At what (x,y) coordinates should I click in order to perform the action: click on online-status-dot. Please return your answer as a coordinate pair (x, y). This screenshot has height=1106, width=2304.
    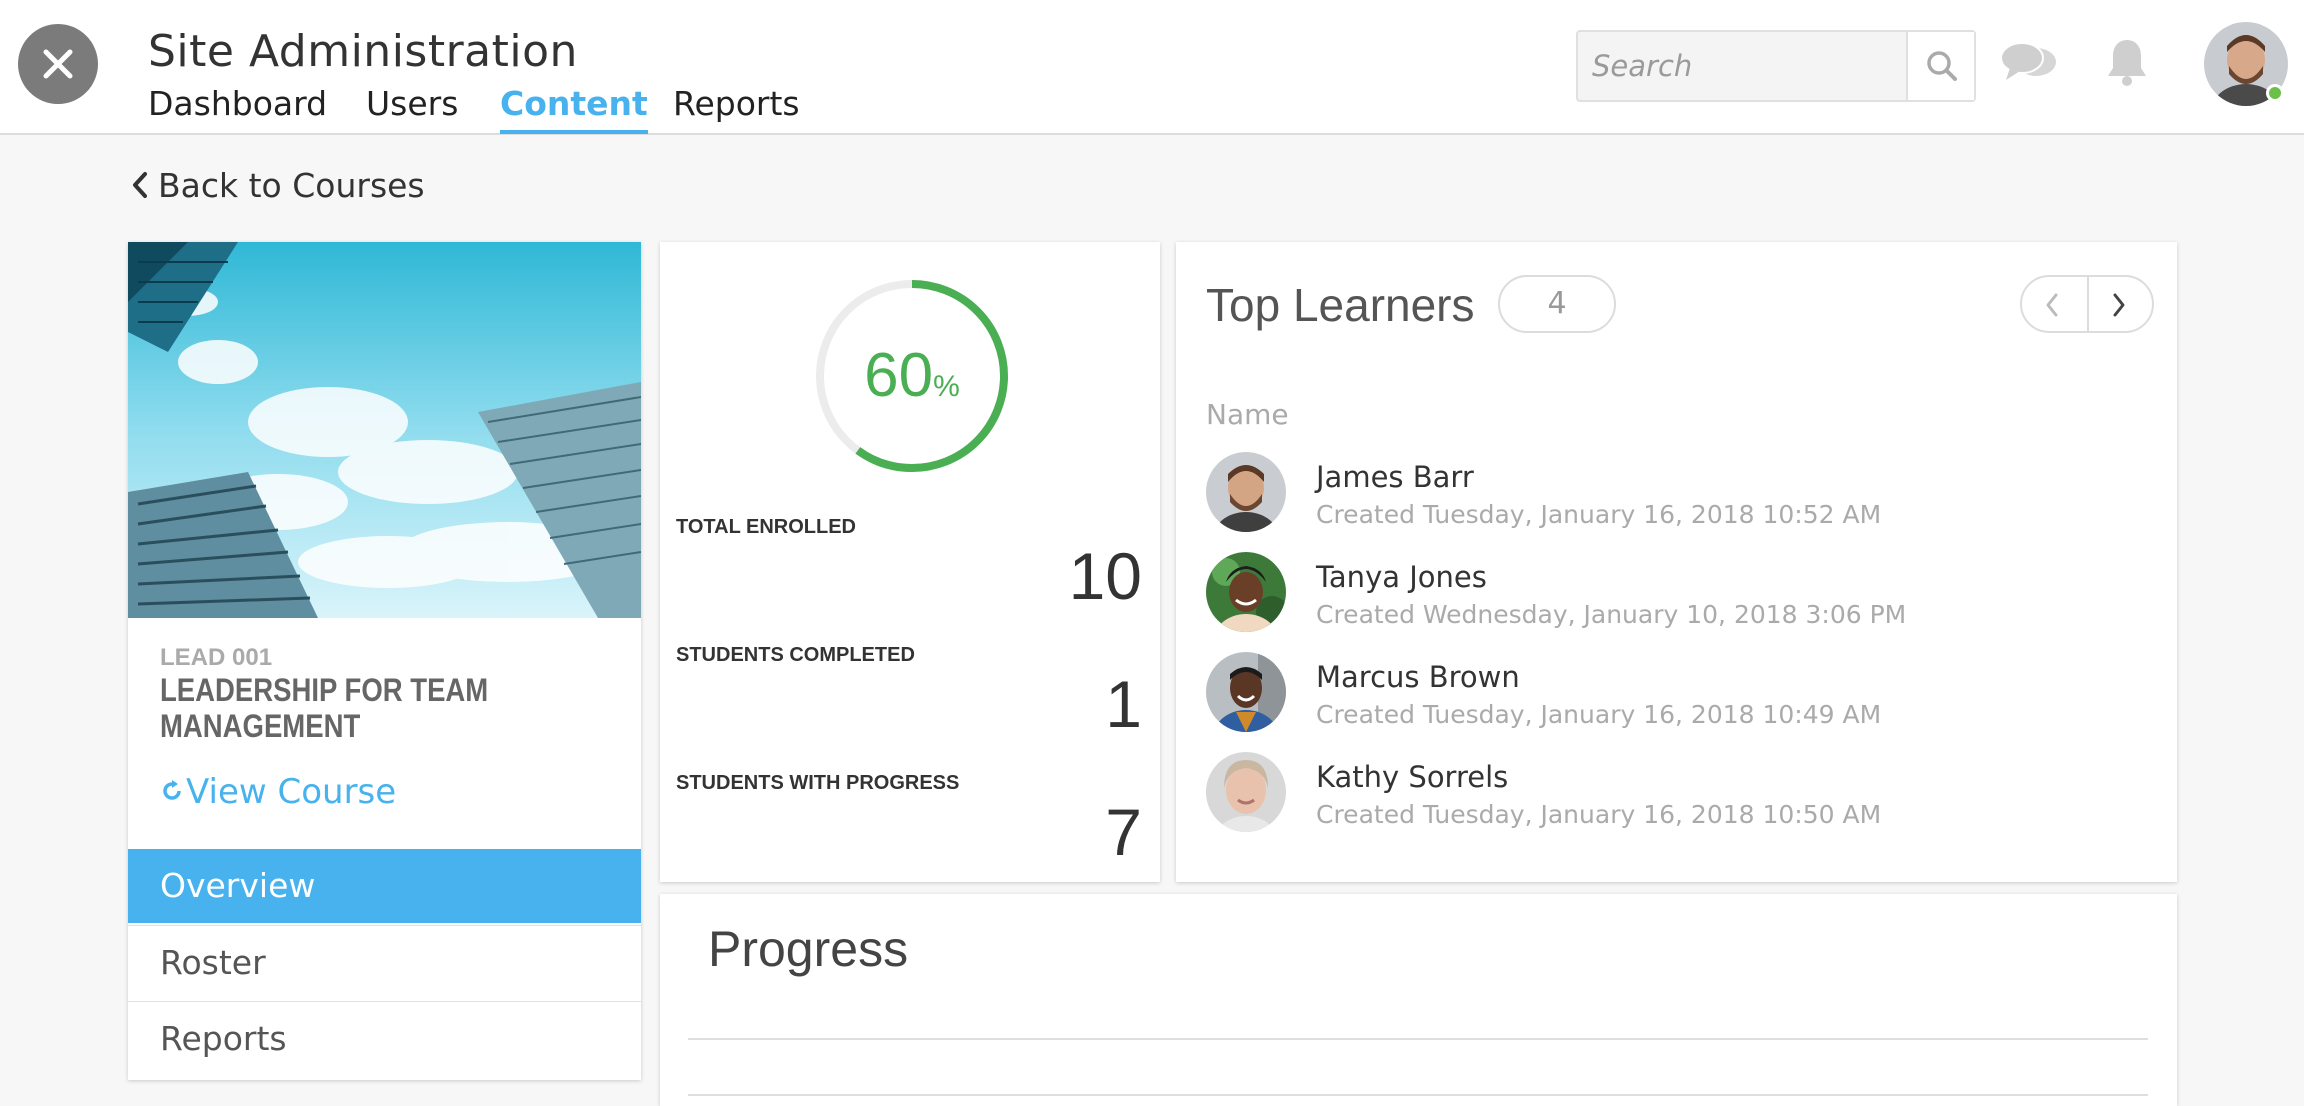
    Looking at the image, I should click on (2275, 93).